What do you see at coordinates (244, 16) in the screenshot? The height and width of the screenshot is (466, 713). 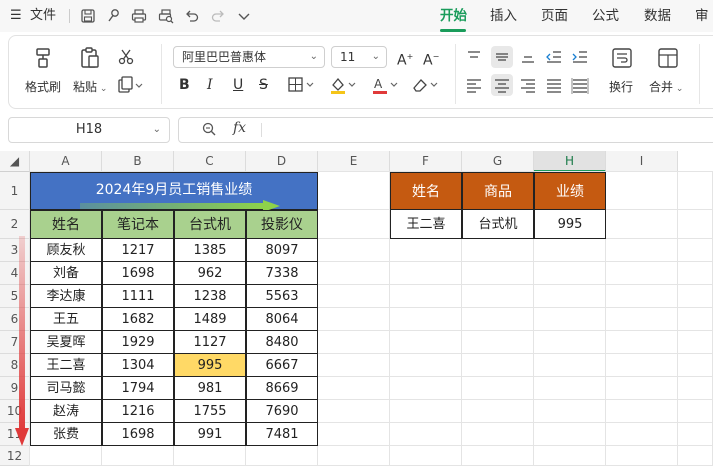 I see `more-chevron-icon` at bounding box center [244, 16].